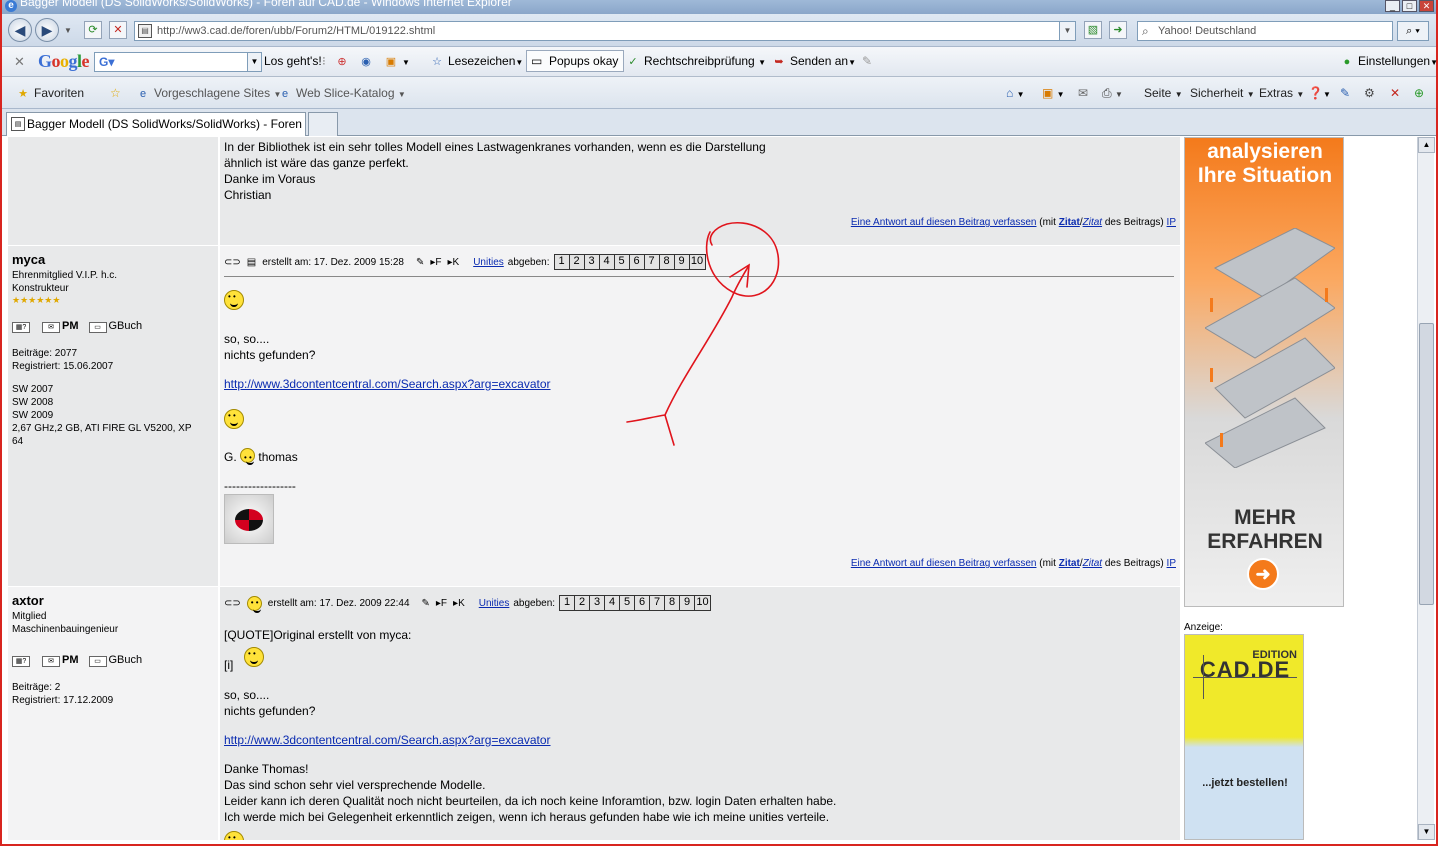 This screenshot has height=846, width=1438. Describe the element at coordinates (118, 30) in the screenshot. I see `stop-icon: ✕` at that location.